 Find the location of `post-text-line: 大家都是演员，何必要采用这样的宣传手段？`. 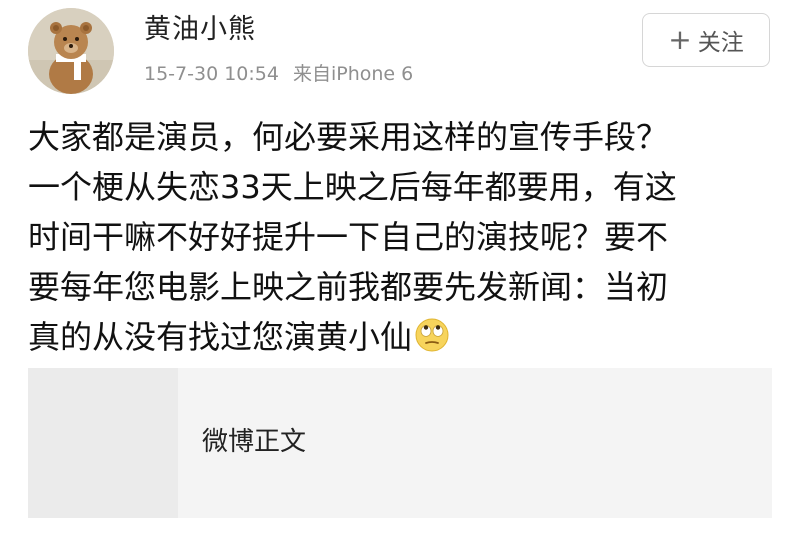

post-text-line: 大家都是演员，何必要采用这样的宣传手段？ is located at coordinates (348, 137).